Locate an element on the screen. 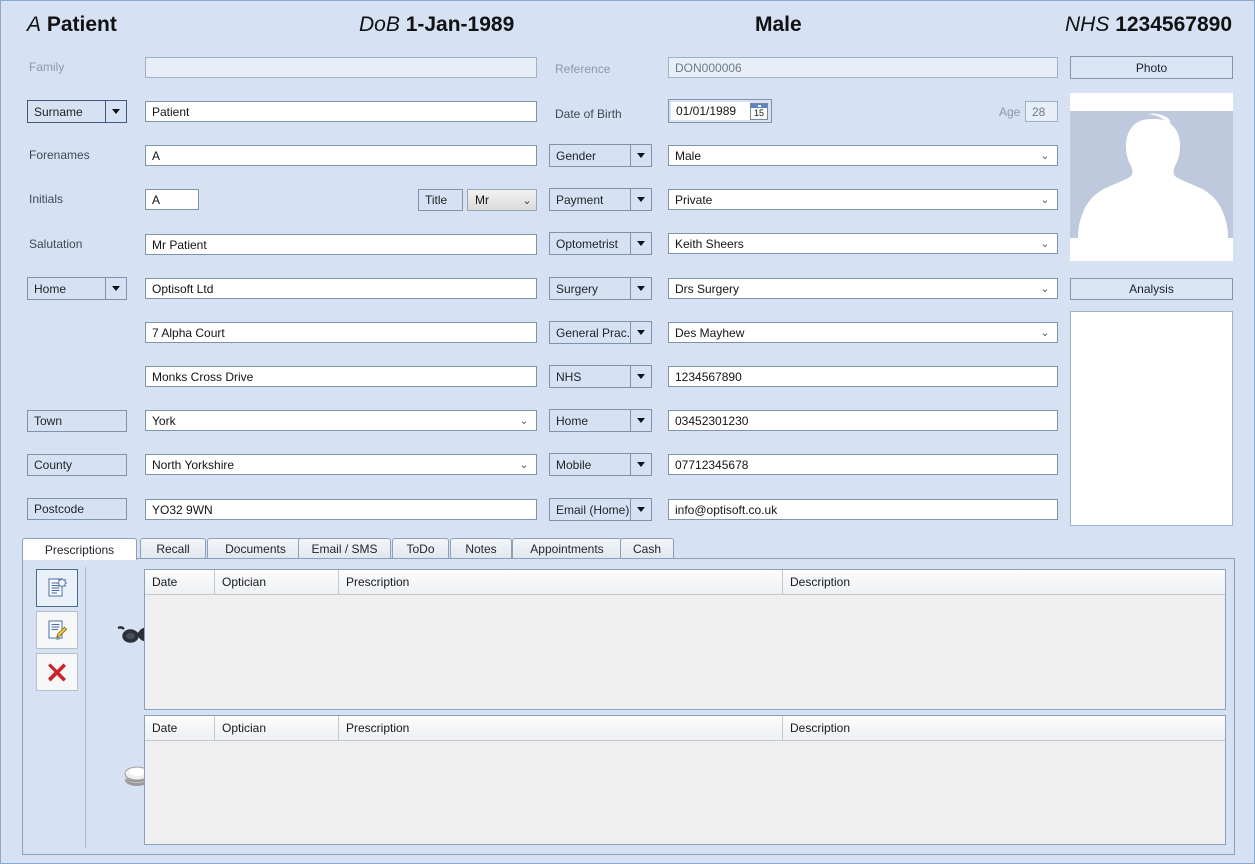  optometrist-select: Keith Sheers ⌄ is located at coordinates (863, 243).